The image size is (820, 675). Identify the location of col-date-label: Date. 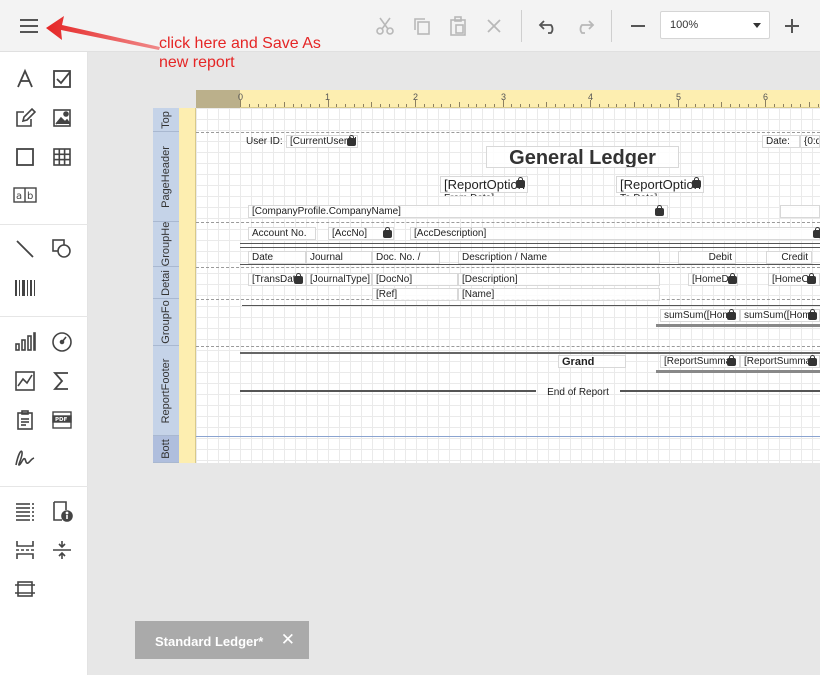
(277, 257).